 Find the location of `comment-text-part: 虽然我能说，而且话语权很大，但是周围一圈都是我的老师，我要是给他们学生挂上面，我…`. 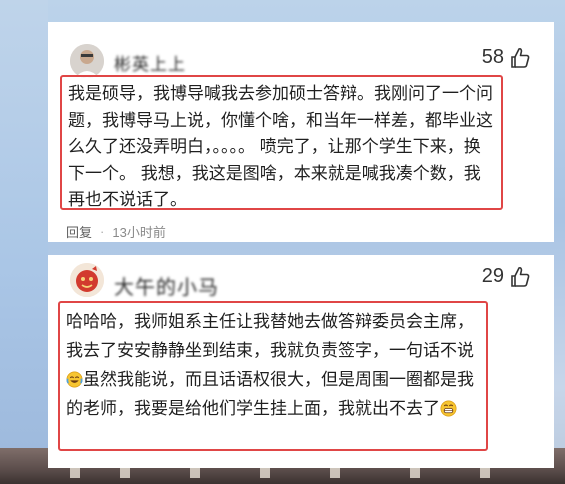

comment-text-part: 虽然我能说，而且话语权很大，但是周围一圈都是我的老师，我要是给他们学生挂上面，我… is located at coordinates (270, 394).